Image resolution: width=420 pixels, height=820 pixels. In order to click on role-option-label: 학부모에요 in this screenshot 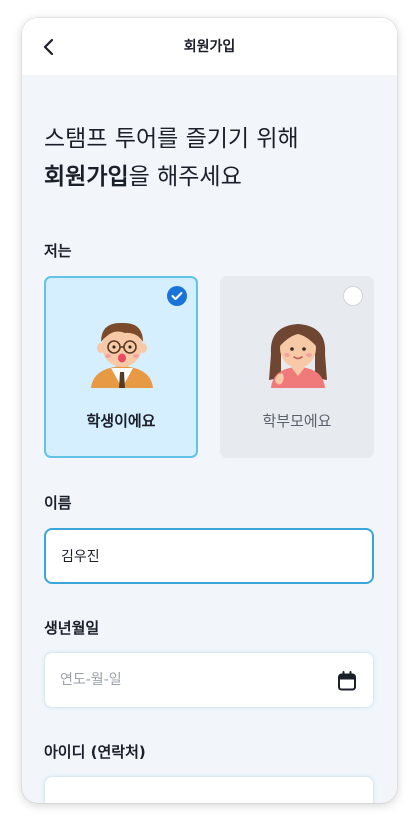, I will do `click(297, 421)`.